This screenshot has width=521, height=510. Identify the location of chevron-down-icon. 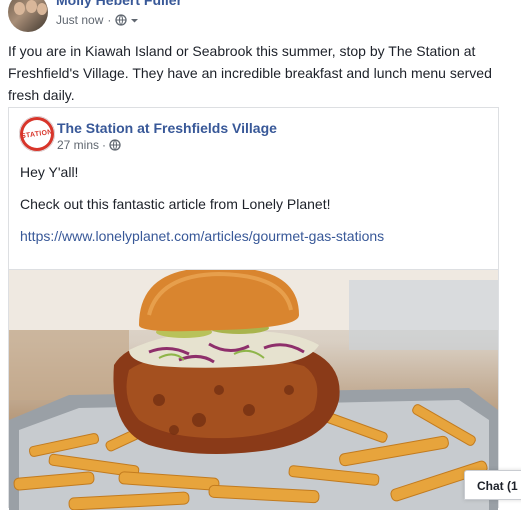
(134, 20).